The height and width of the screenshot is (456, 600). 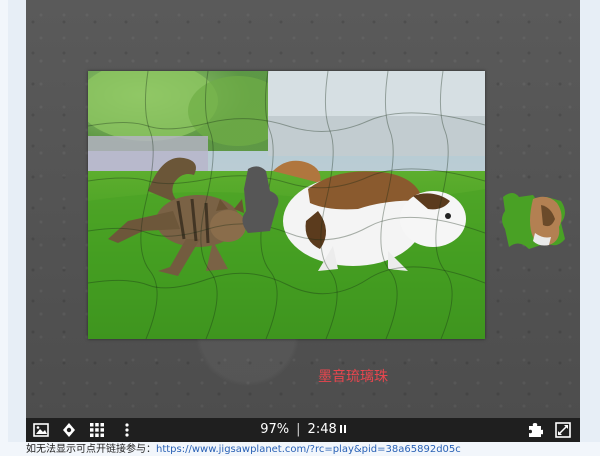 What do you see at coordinates (322, 429) in the screenshot?
I see `timer: 2:48` at bounding box center [322, 429].